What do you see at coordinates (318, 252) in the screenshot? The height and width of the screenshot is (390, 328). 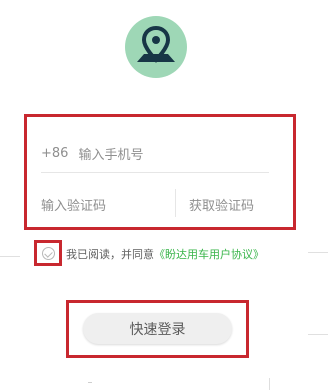 I see `decorative-line-right-top` at bounding box center [318, 252].